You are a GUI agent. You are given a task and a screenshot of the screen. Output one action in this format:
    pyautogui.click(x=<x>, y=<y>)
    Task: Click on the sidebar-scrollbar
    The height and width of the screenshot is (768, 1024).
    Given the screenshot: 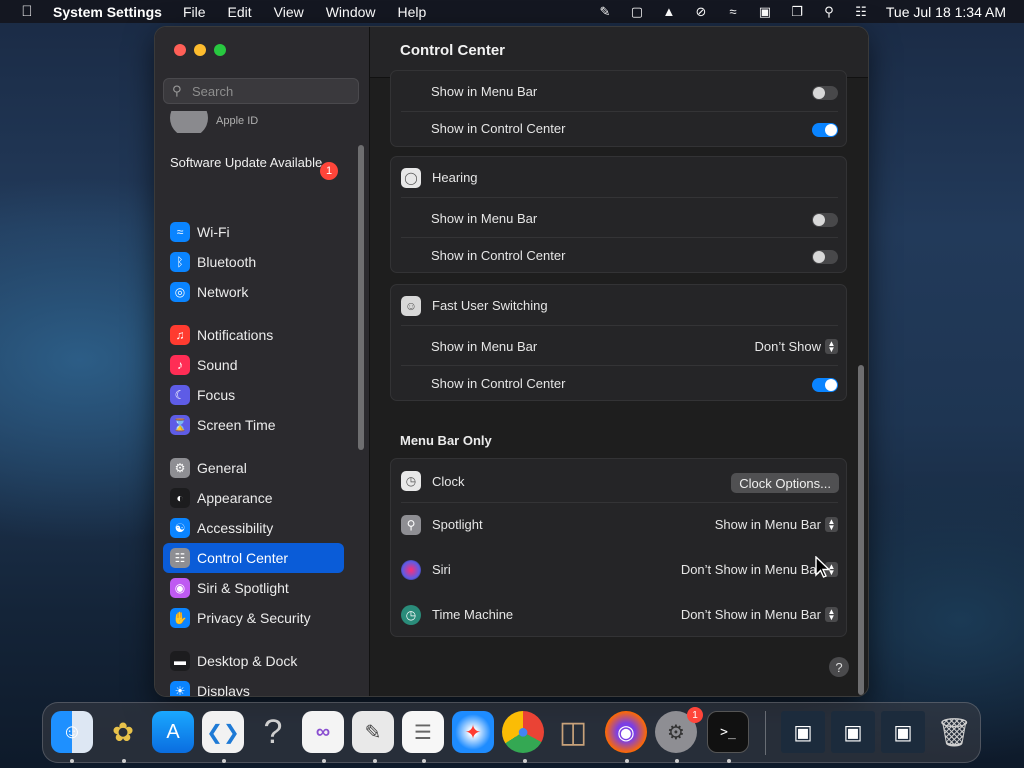 What is the action you would take?
    pyautogui.click(x=361, y=297)
    